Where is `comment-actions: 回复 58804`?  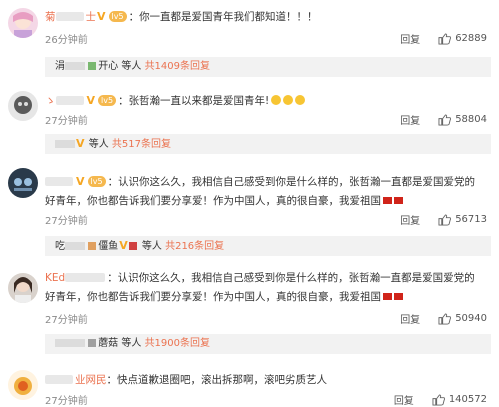 comment-actions: 回复 58804 is located at coordinates (443, 119).